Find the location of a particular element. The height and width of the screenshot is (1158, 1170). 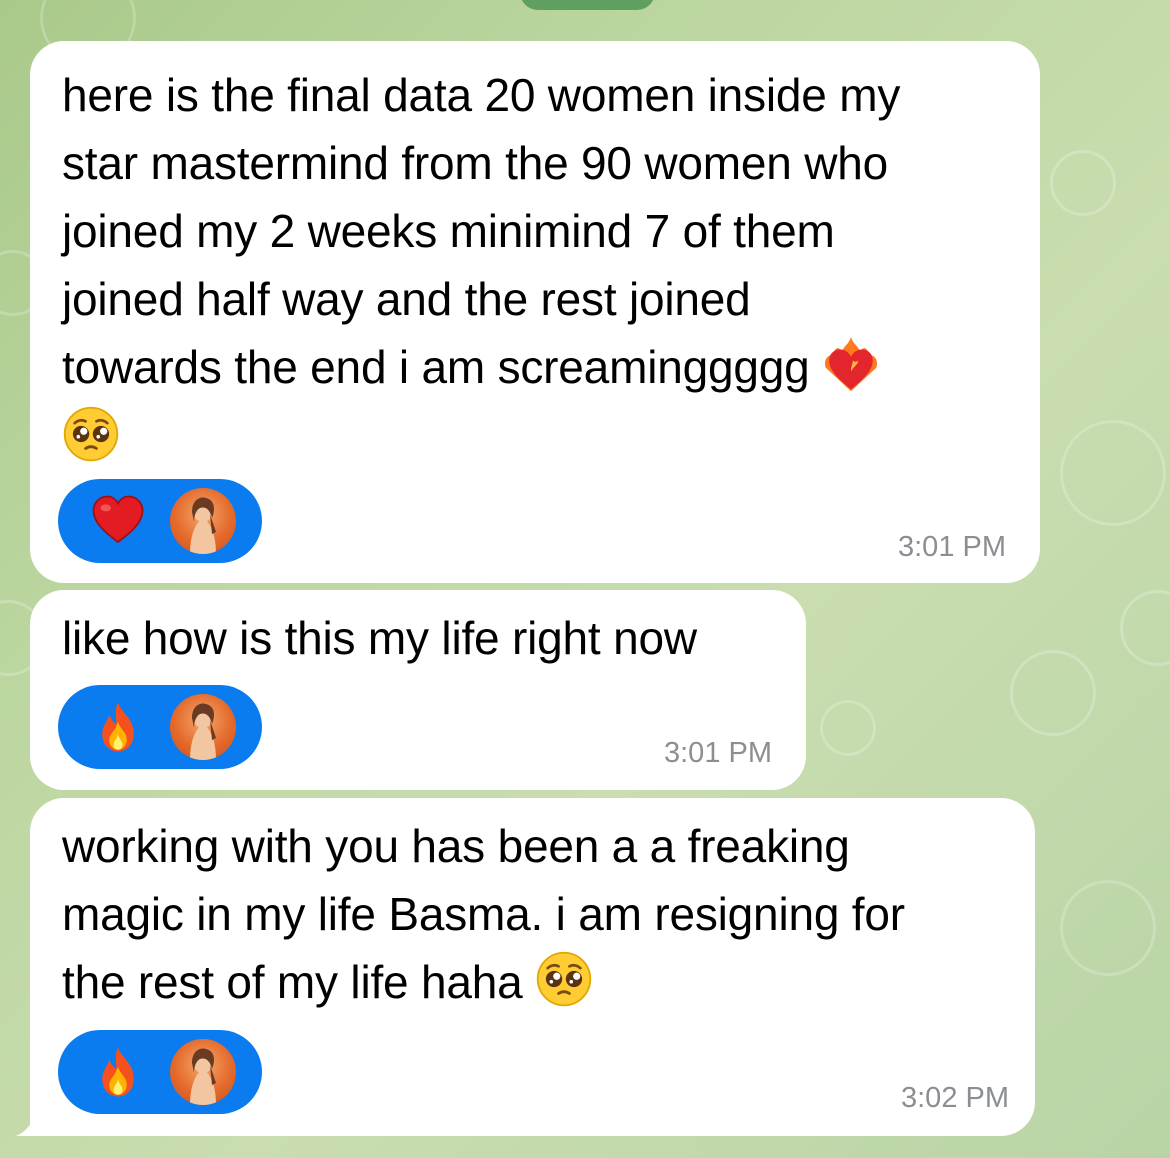

date-header-pill is located at coordinates (587, 5).